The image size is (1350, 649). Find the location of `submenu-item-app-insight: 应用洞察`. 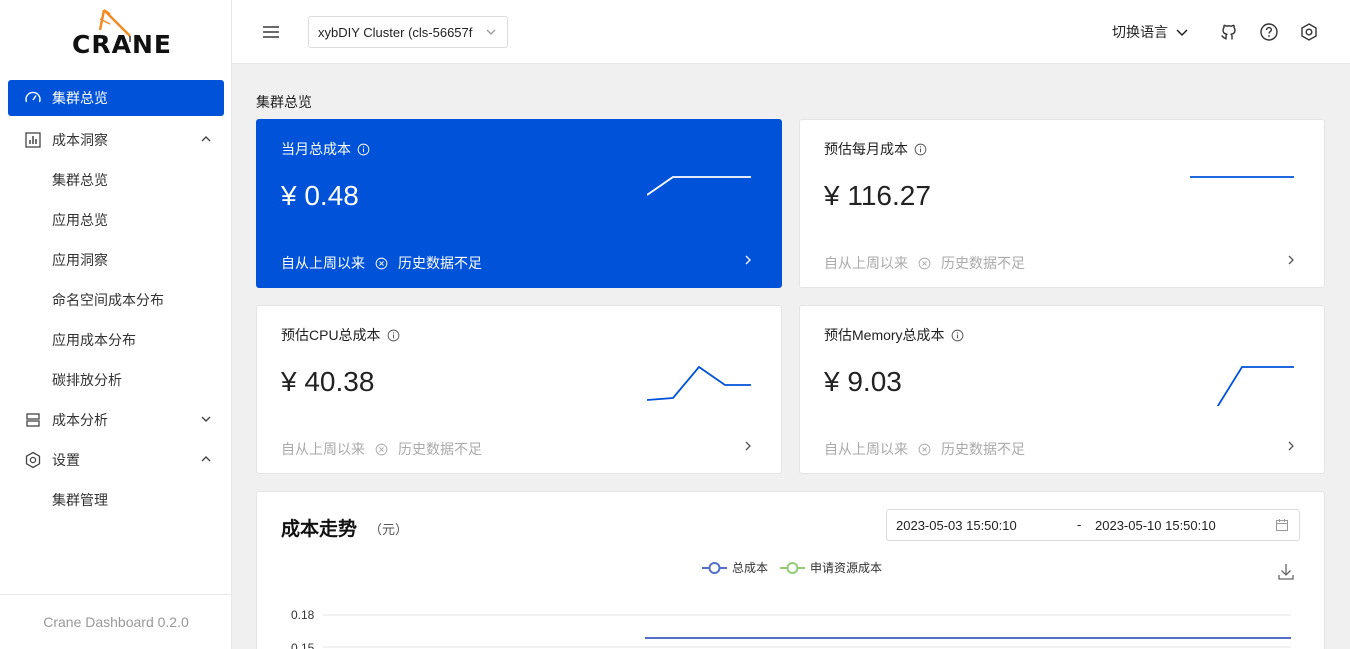

submenu-item-app-insight: 应用洞察 is located at coordinates (116, 260).